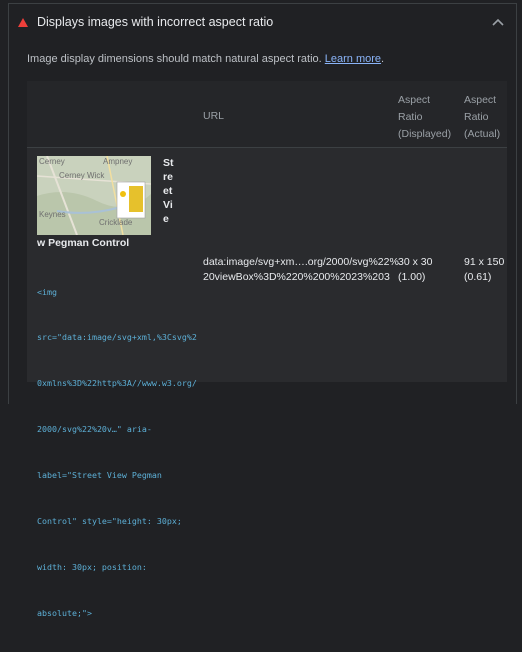 The height and width of the screenshot is (652, 522). Describe the element at coordinates (353, 59) in the screenshot. I see `learn-more-link: Learn more` at that location.